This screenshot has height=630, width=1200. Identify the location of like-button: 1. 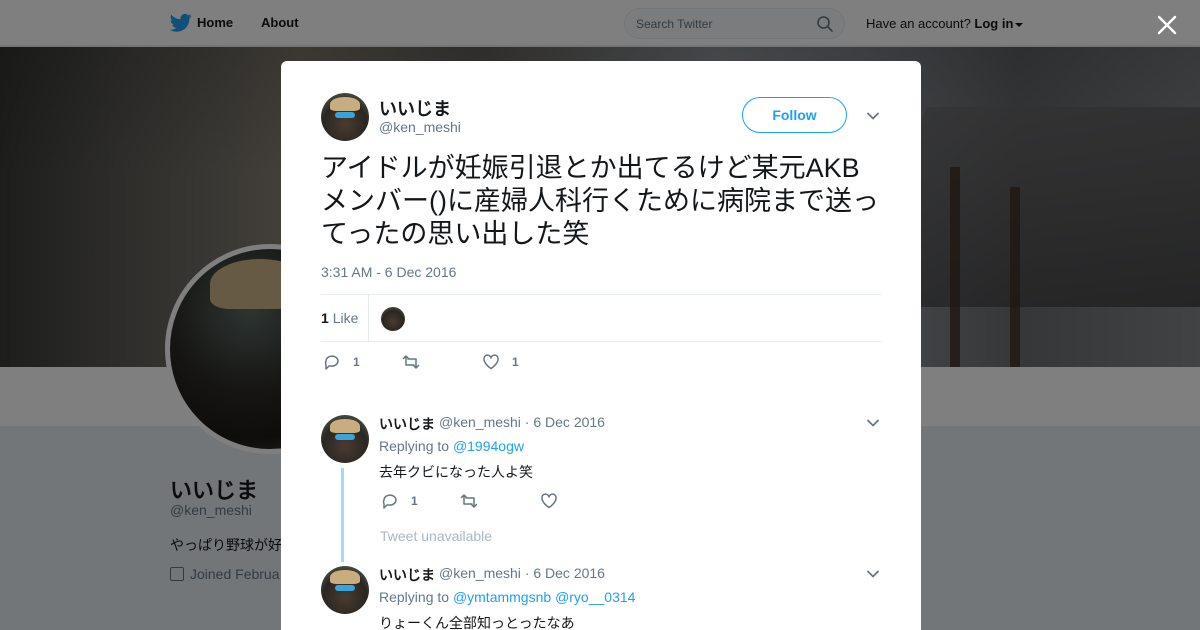
(500, 362).